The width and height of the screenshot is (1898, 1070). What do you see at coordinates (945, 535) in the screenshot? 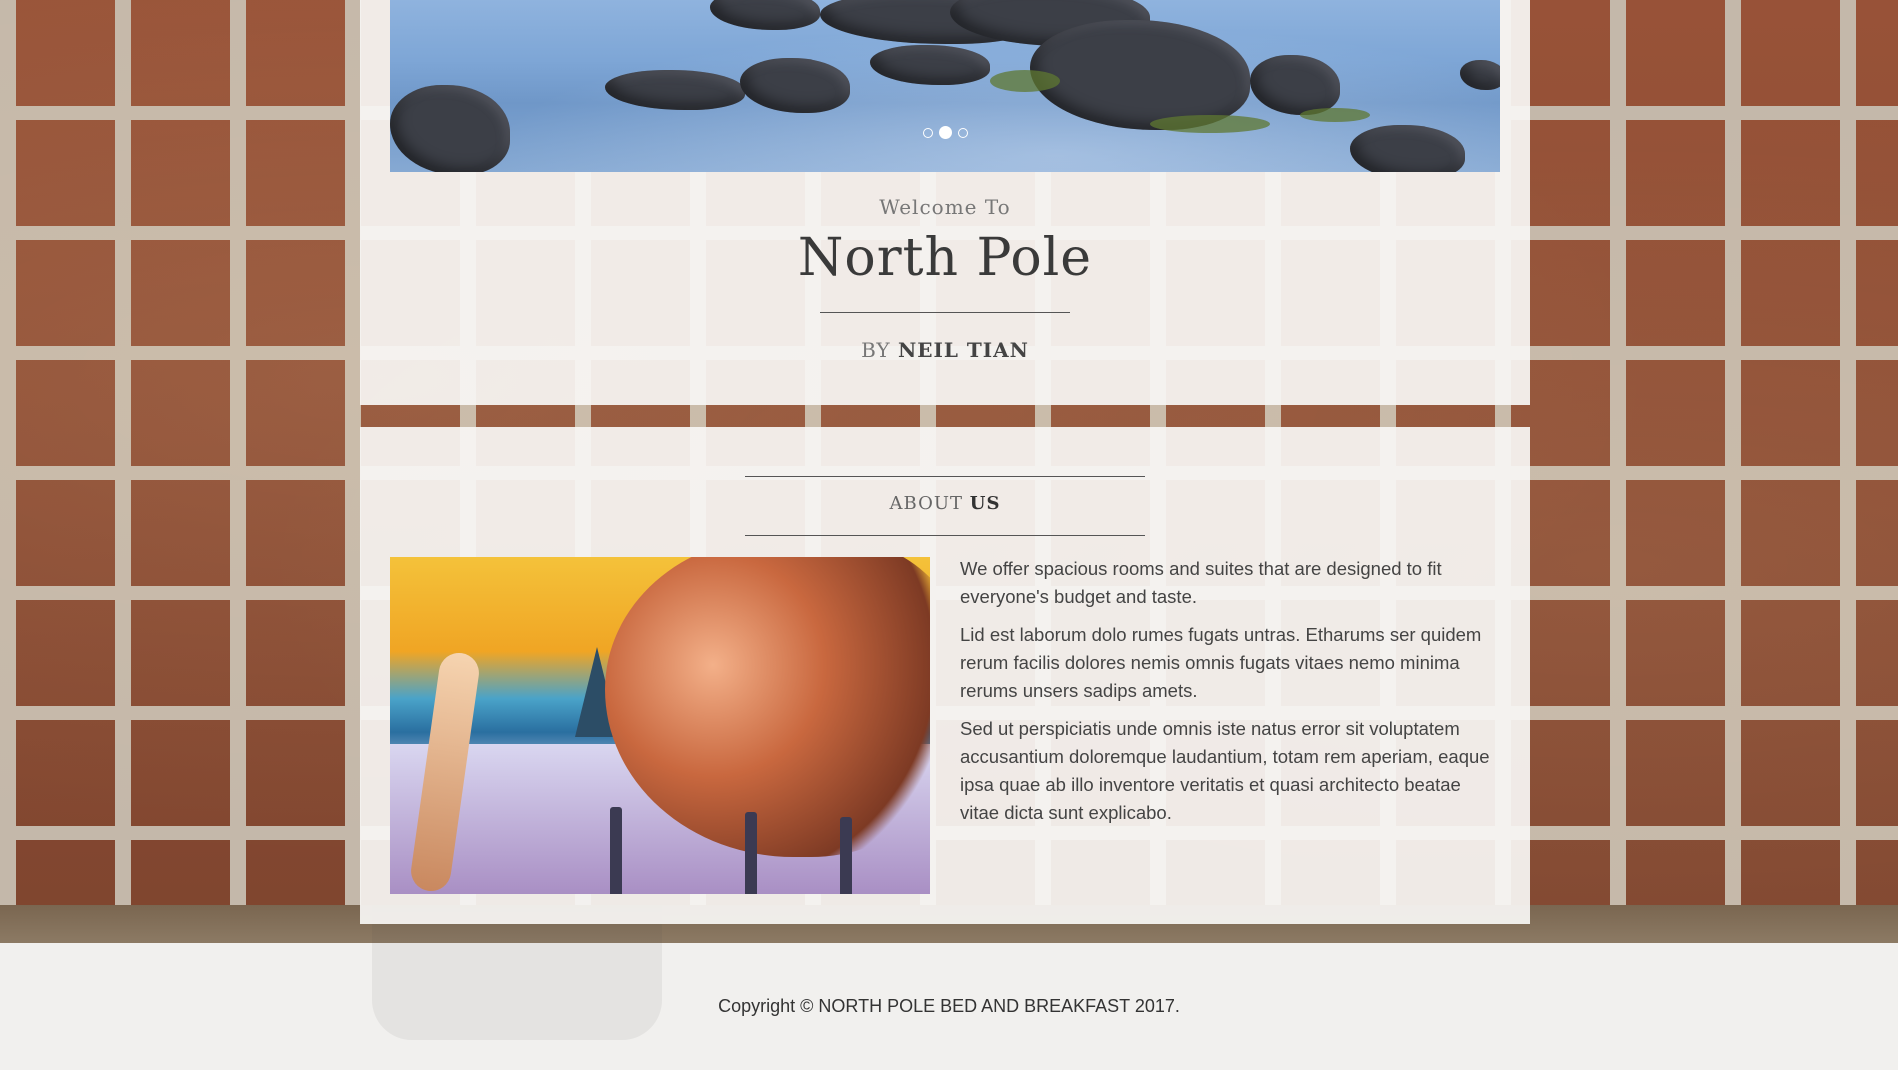
I see `section-rule-bottom` at bounding box center [945, 535].